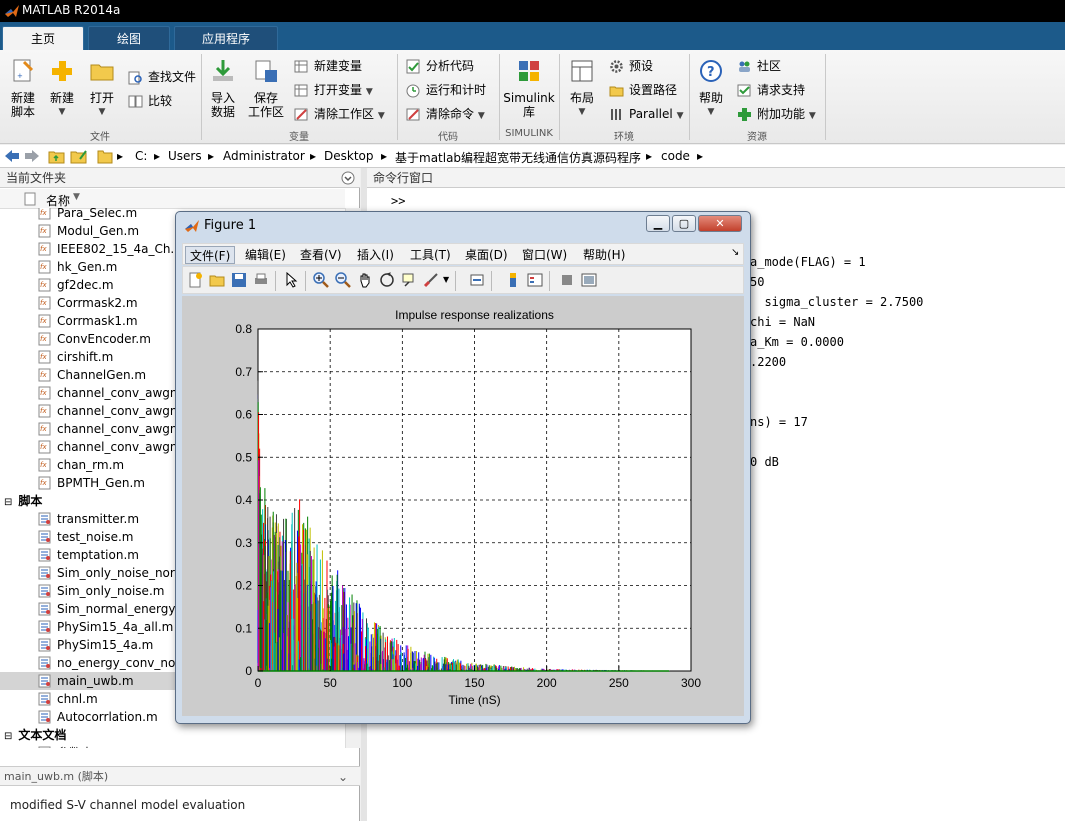  What do you see at coordinates (172, 199) in the screenshot?
I see `column-header: 名称 ▼` at bounding box center [172, 199].